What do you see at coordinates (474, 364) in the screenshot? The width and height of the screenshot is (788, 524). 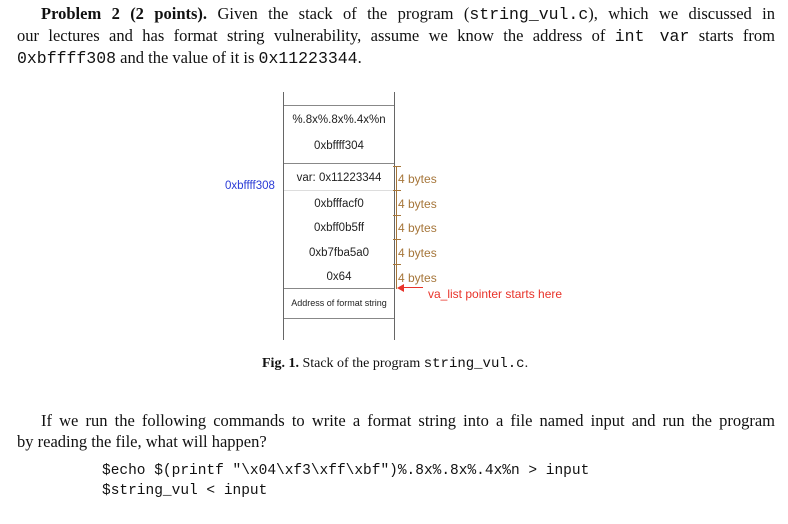 I see `caption-filename: string_vul.c` at bounding box center [474, 364].